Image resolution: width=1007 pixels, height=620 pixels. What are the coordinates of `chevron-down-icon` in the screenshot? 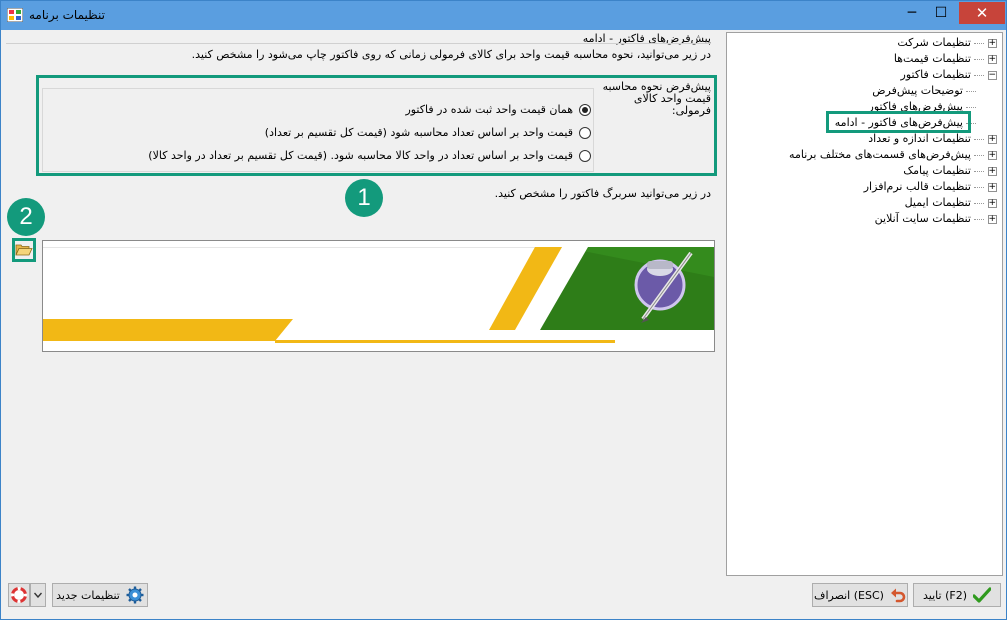 It's located at (38, 595).